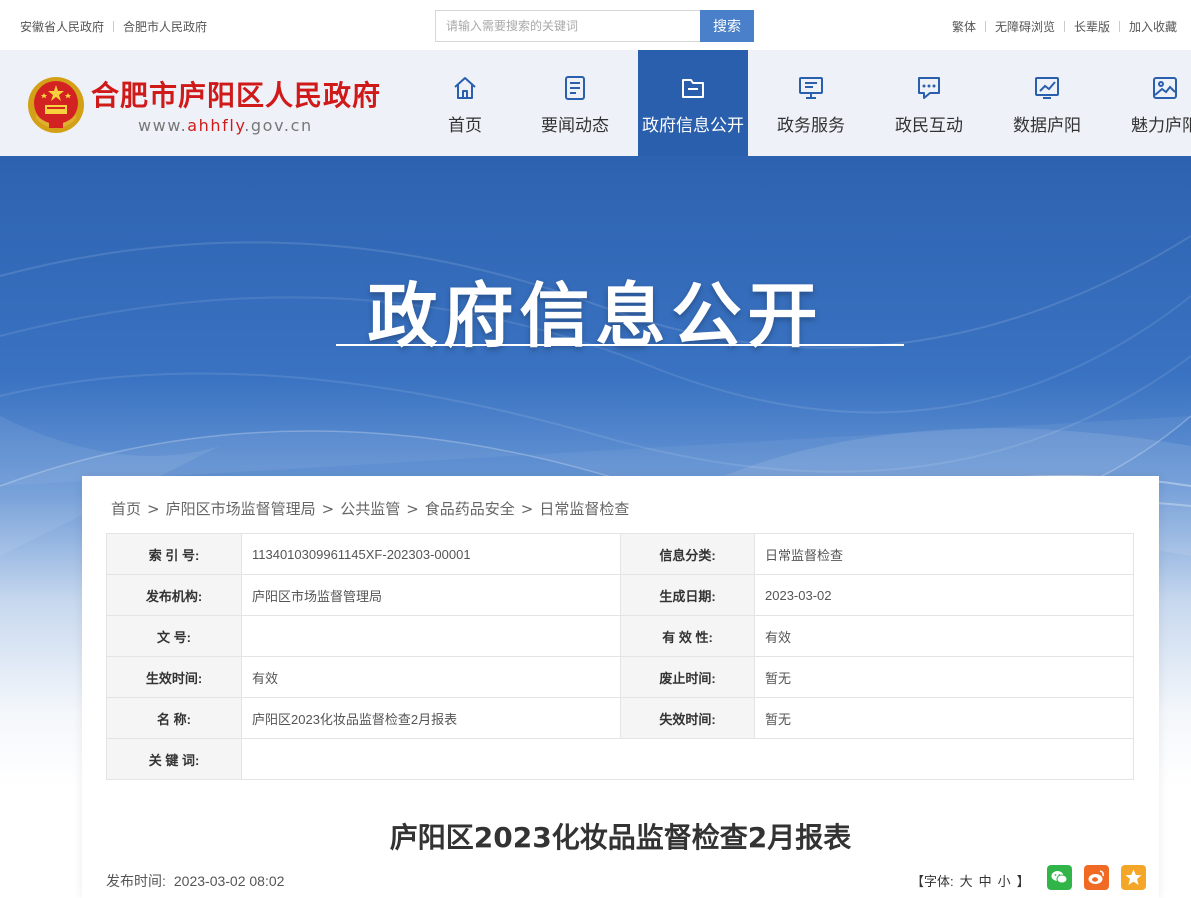 Image resolution: width=1191 pixels, height=898 pixels. I want to click on home-icon, so click(465, 88).